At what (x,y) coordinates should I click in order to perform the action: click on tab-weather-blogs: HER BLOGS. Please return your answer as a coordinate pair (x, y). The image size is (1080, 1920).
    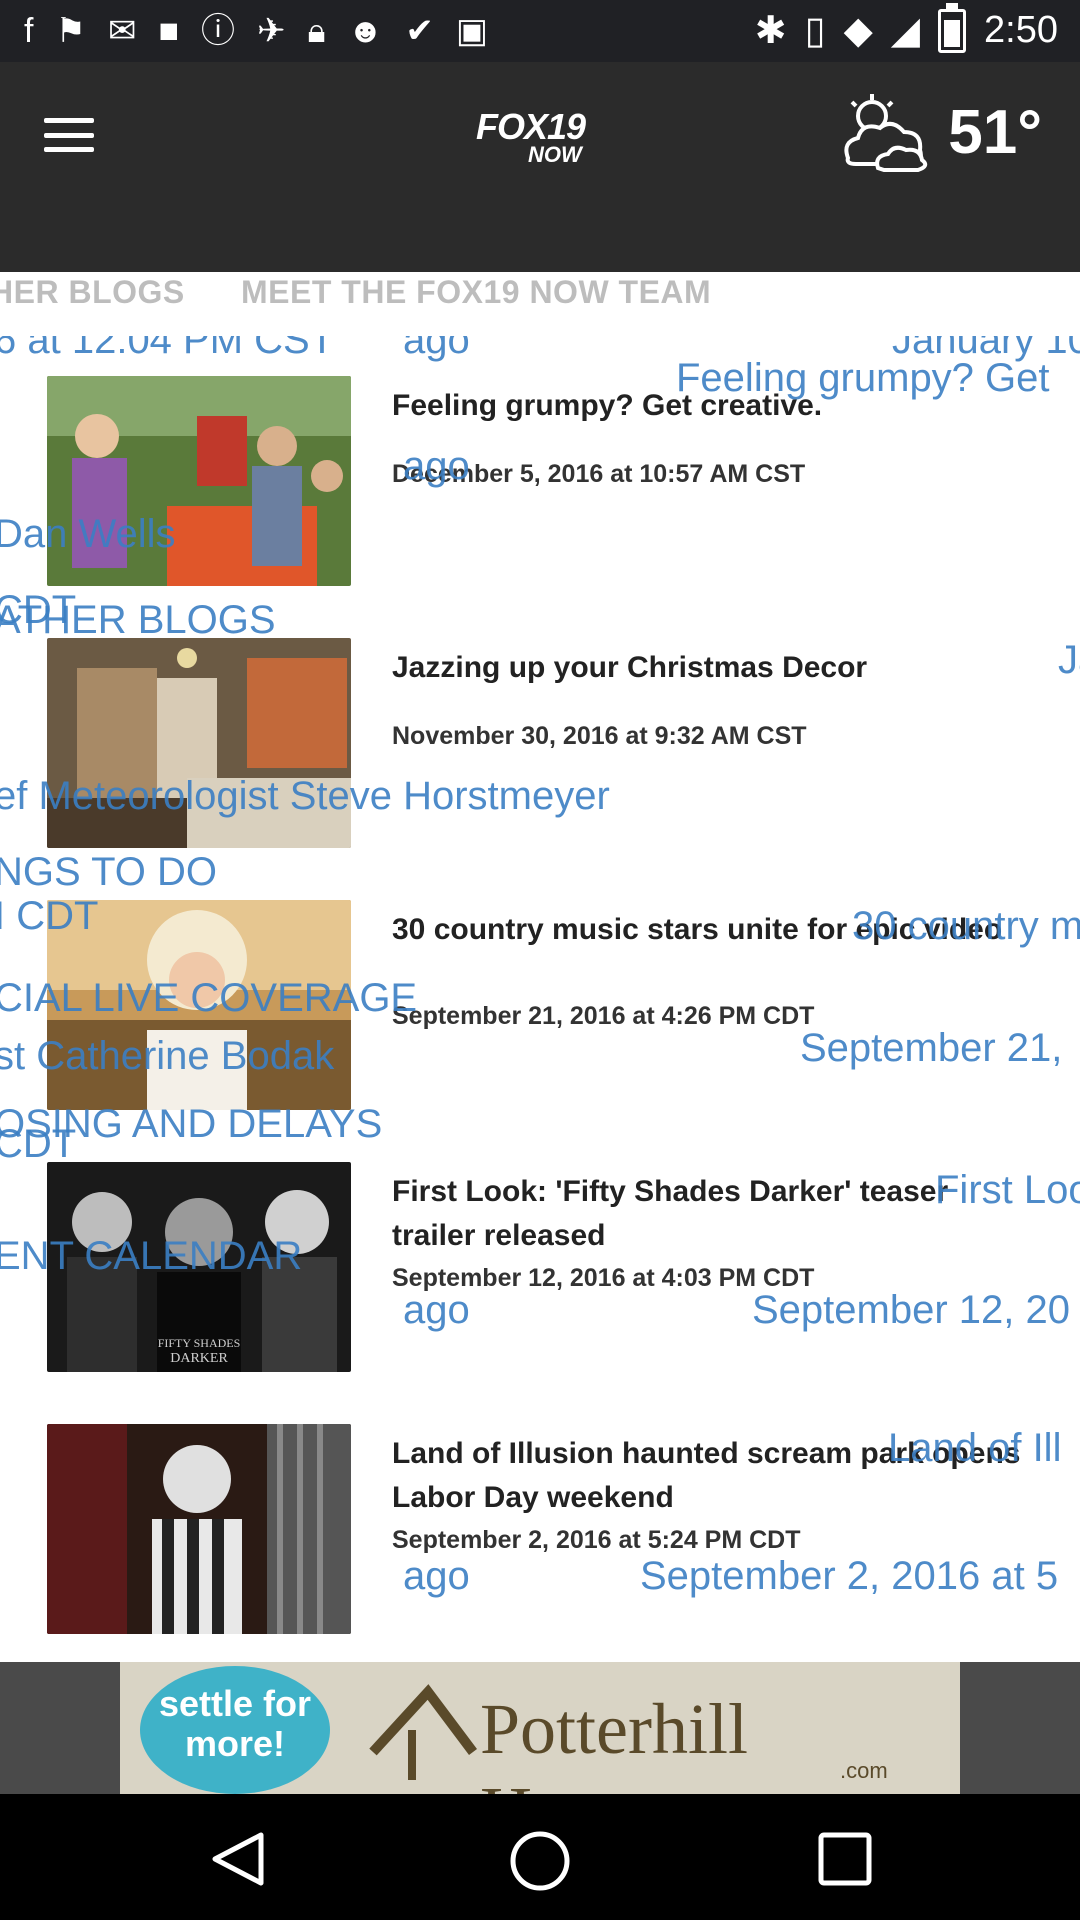
    Looking at the image, I should click on (92, 292).